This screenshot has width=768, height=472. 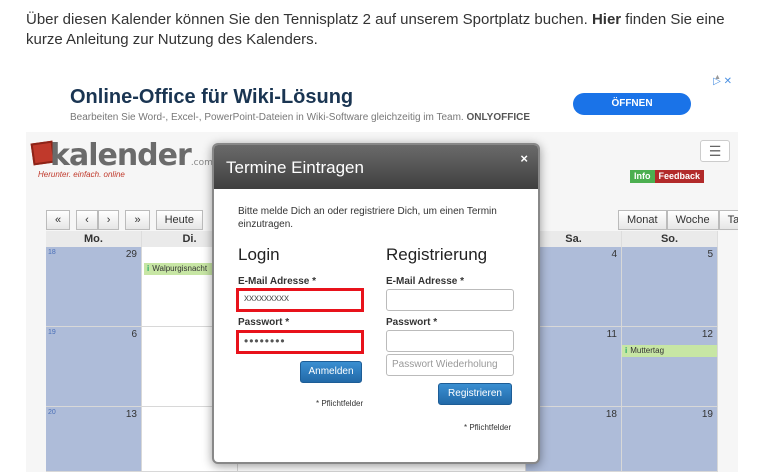 I want to click on login-email-input: xxxxxxxxx, so click(x=300, y=300).